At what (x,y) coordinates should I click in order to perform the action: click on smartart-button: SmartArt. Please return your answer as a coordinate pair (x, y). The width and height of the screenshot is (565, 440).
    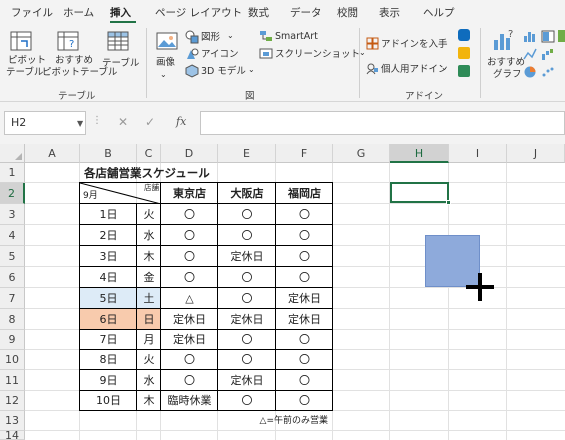
    Looking at the image, I should click on (296, 36).